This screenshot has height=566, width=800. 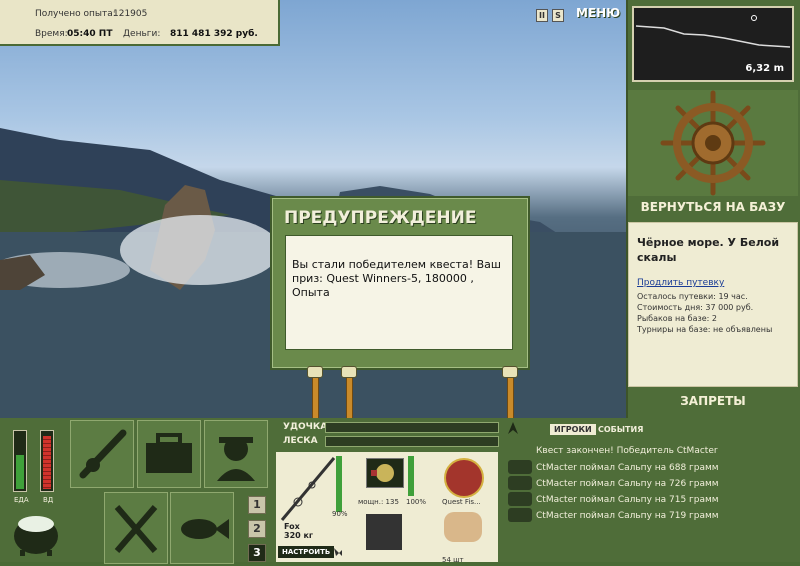 What do you see at coordinates (692, 296) in the screenshot?
I see `info-line: Осталось путевки: 19 час.` at bounding box center [692, 296].